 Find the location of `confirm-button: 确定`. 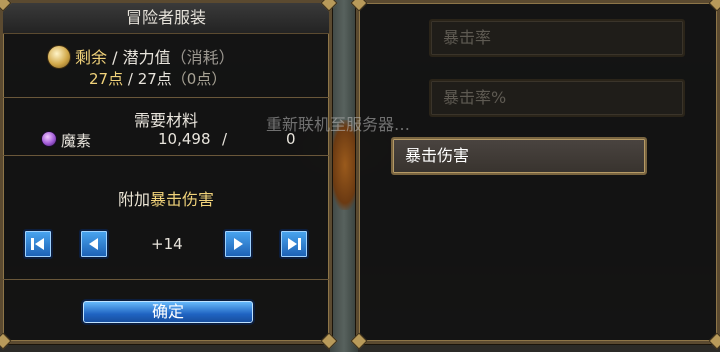

confirm-button: 确定 is located at coordinates (168, 312).